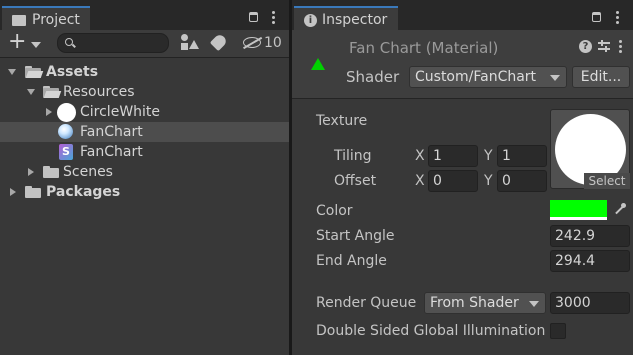  Describe the element at coordinates (351, 261) in the screenshot. I see `end-angle-label: End Angle` at that location.